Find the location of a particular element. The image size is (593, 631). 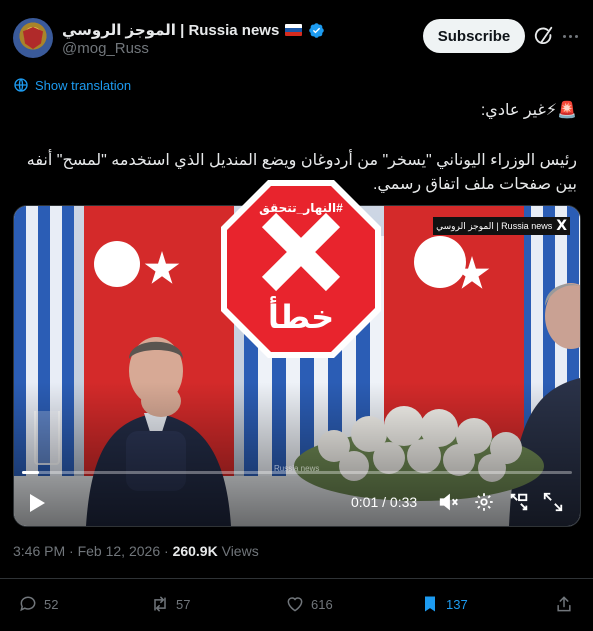

views-label: Views is located at coordinates (240, 551).